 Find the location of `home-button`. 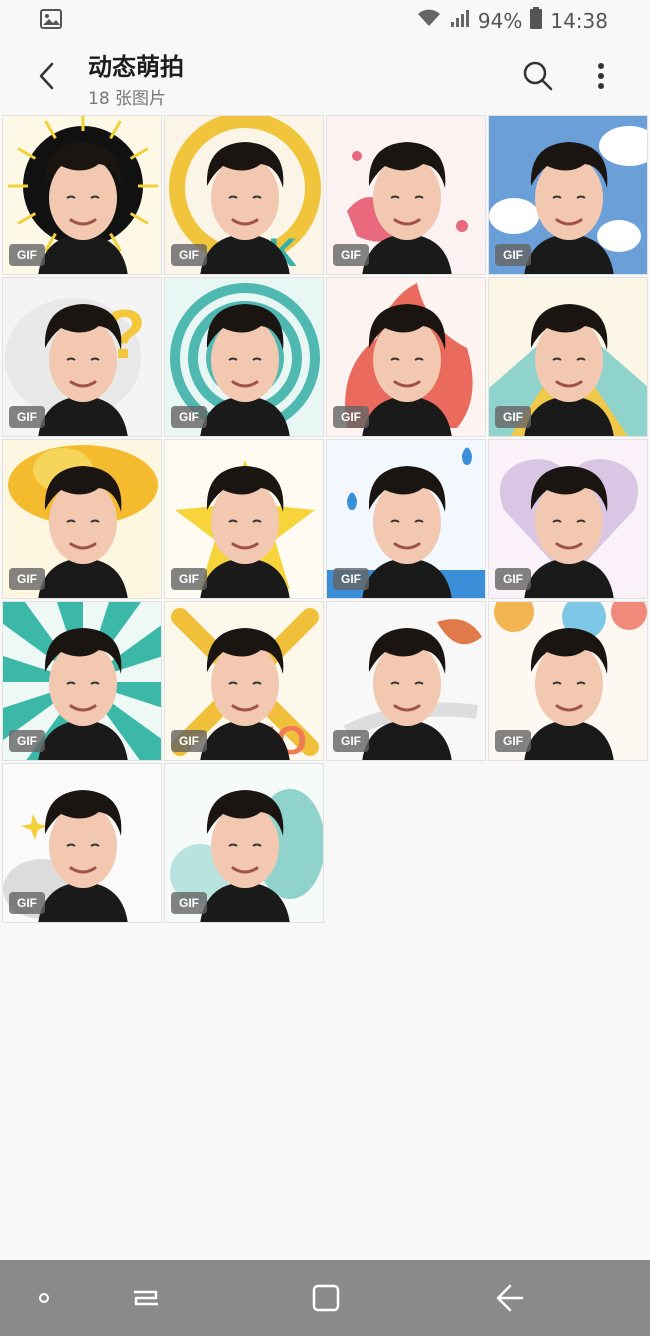

home-button is located at coordinates (326, 1298).